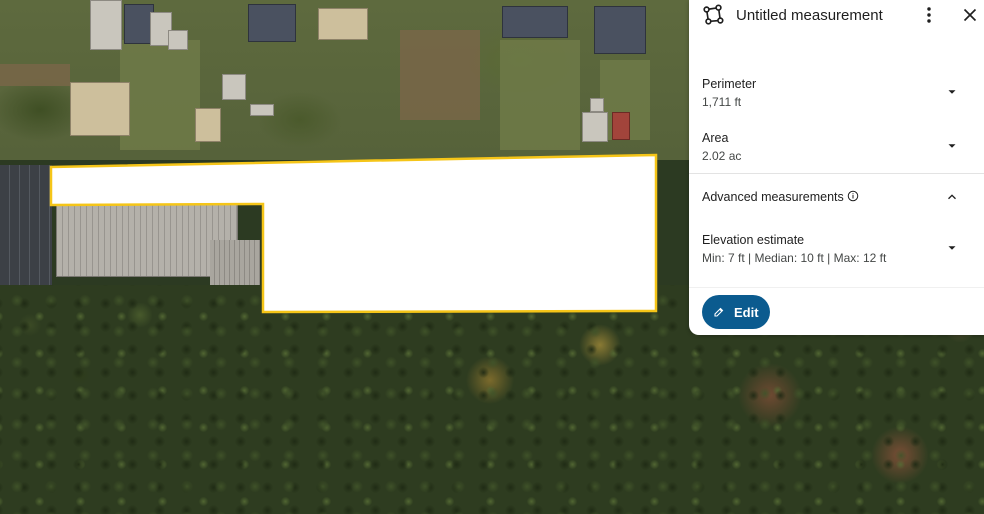 This screenshot has width=984, height=514. What do you see at coordinates (853, 196) in the screenshot?
I see `info-icon` at bounding box center [853, 196].